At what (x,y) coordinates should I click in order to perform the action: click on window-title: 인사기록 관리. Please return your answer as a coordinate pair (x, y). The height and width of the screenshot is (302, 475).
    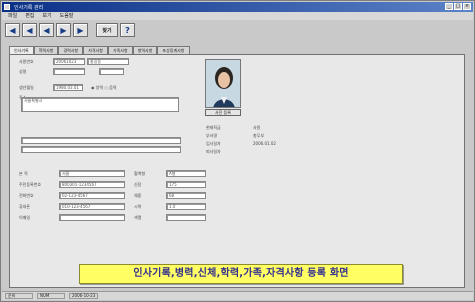
    Looking at the image, I should click on (29, 8).